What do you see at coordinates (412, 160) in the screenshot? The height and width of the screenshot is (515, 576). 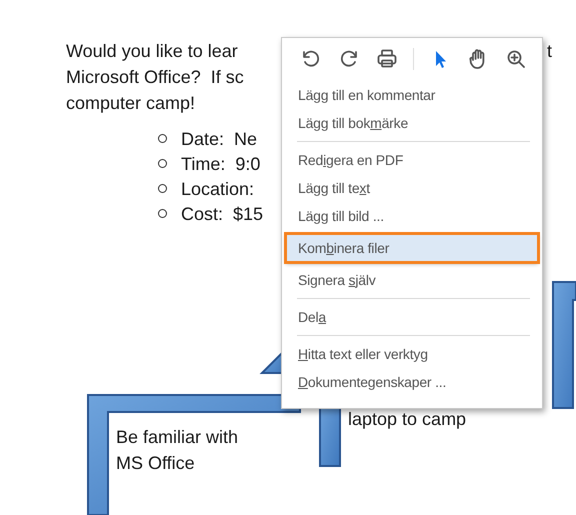 I see `menu-item: Redigera en PDF` at bounding box center [412, 160].